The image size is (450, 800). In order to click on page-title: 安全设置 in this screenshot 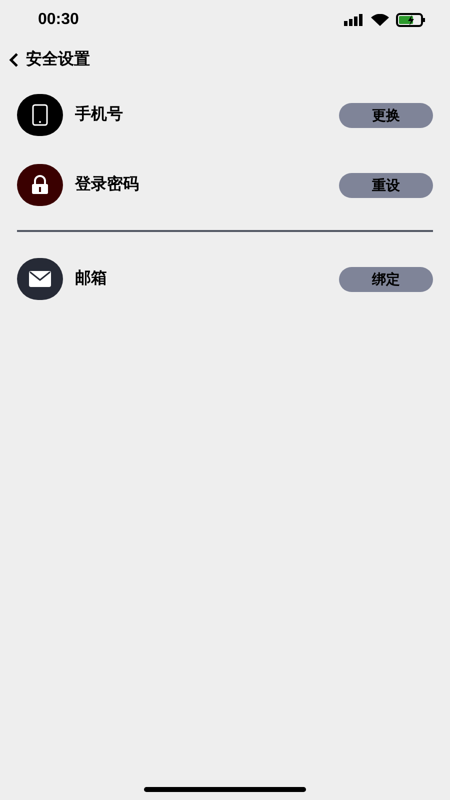, I will do `click(58, 59)`.